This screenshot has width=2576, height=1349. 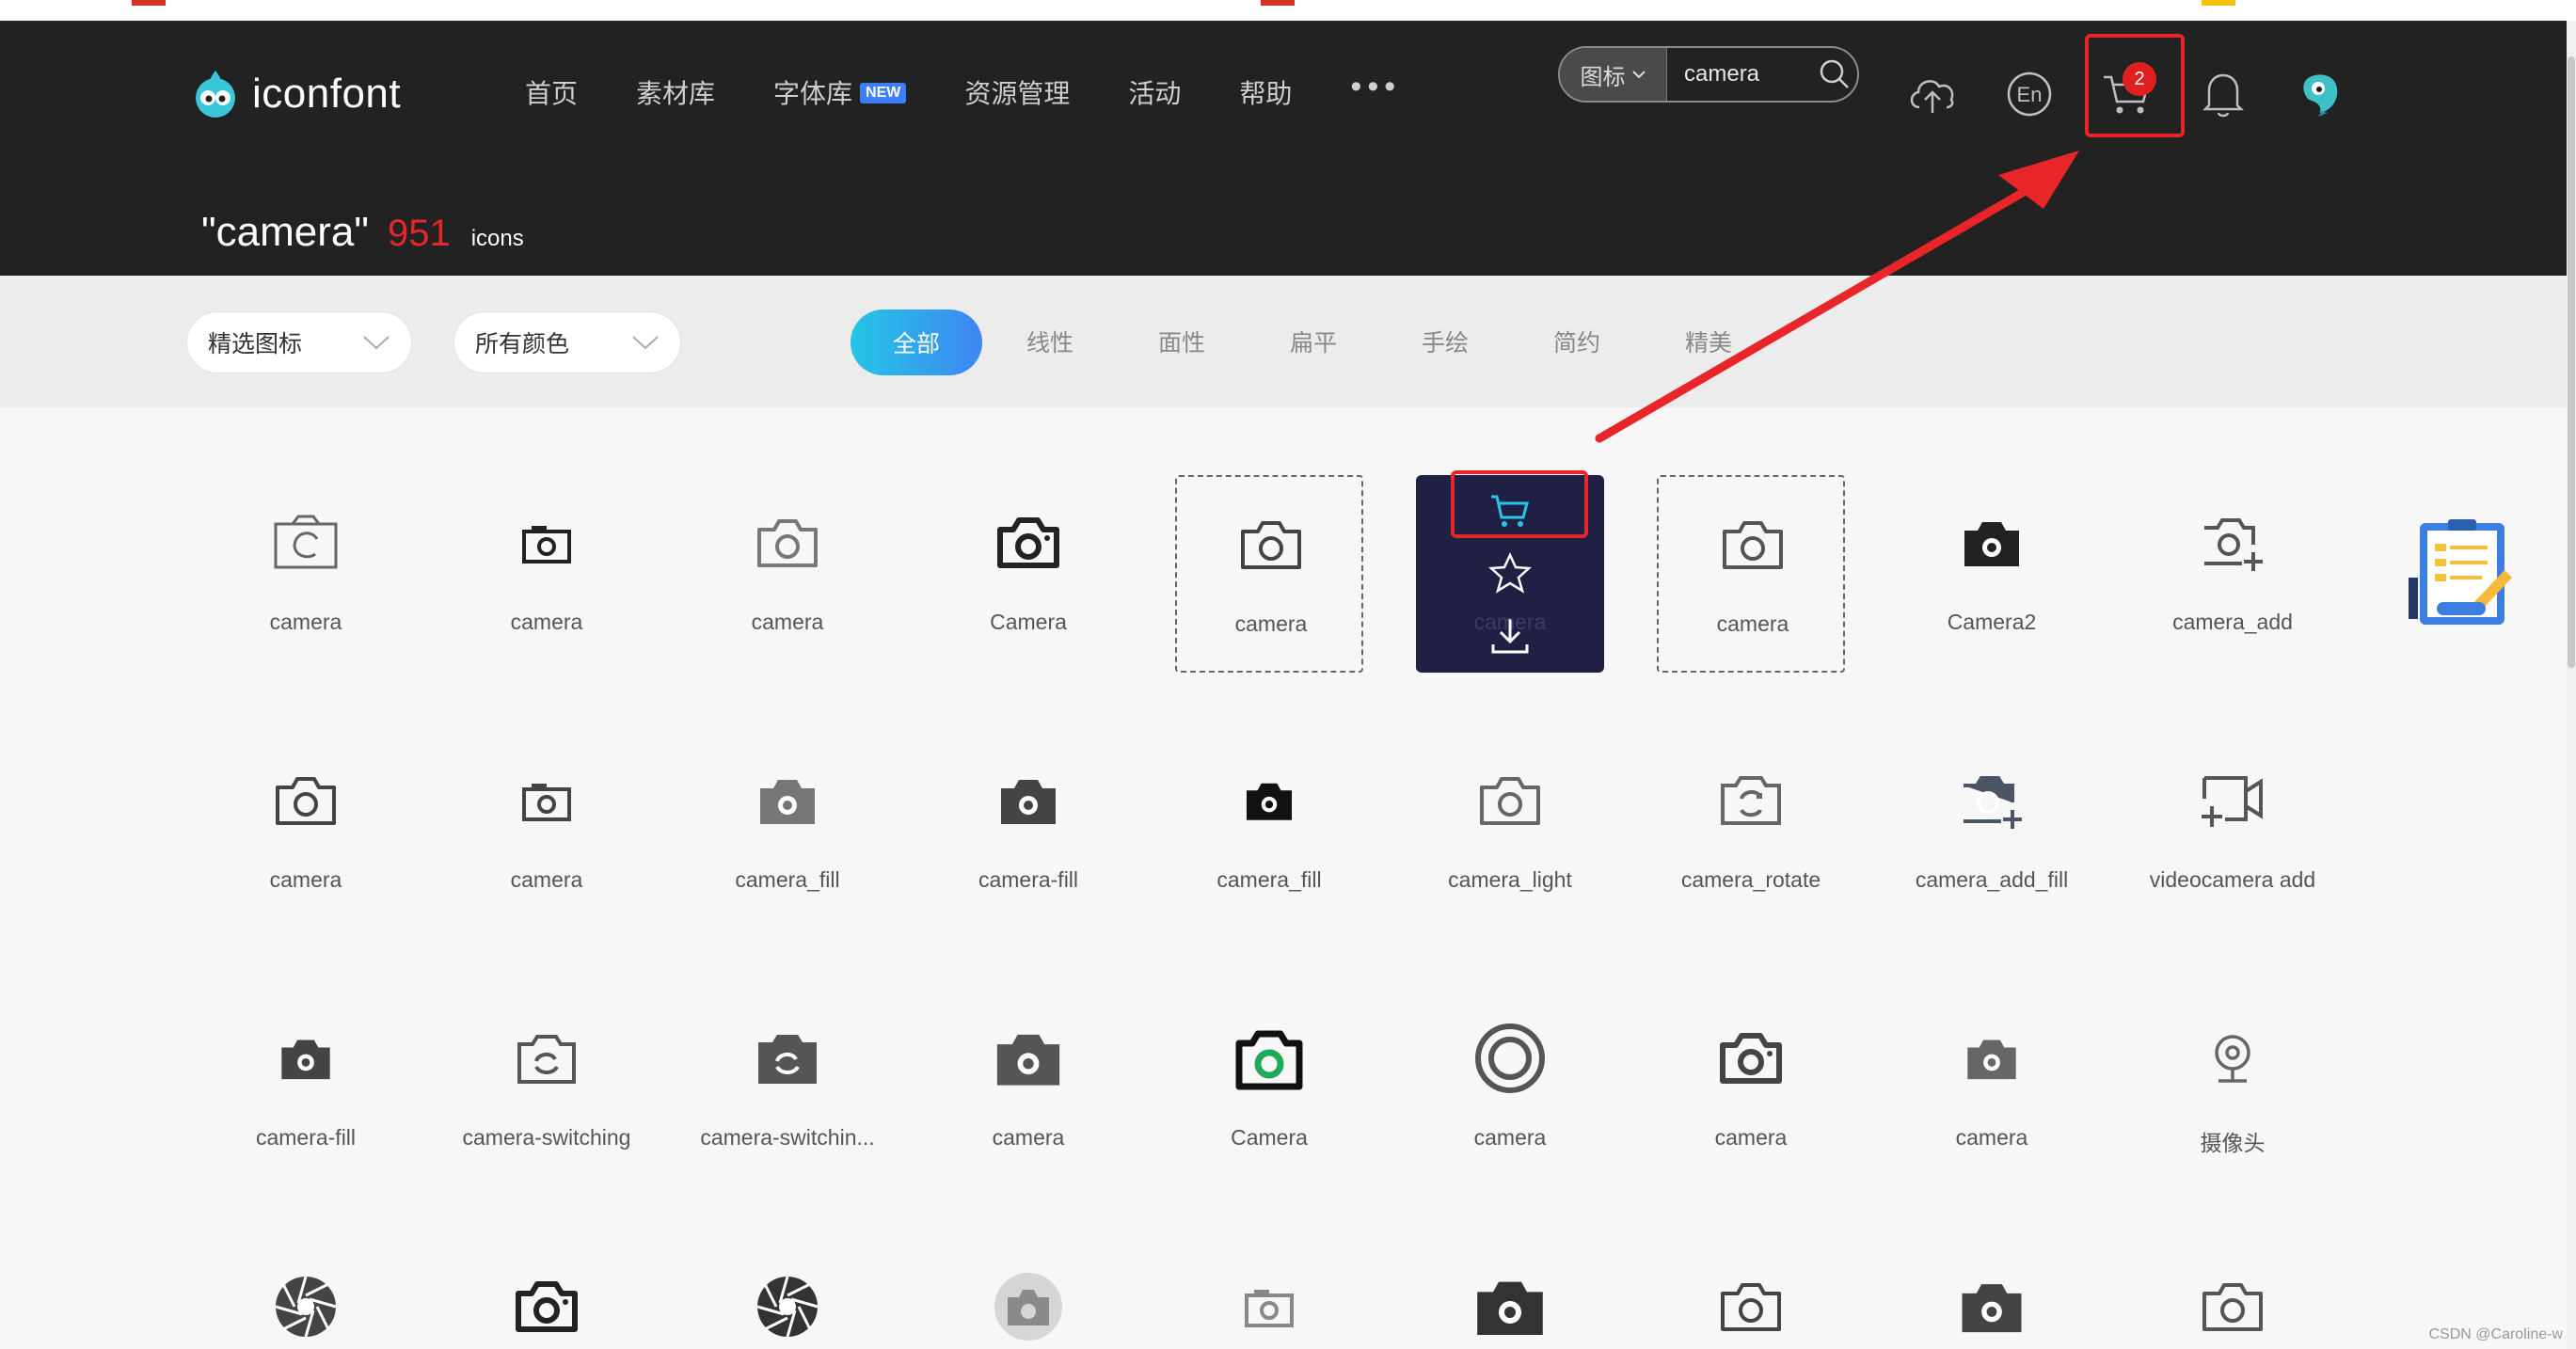 What do you see at coordinates (2233, 574) in the screenshot?
I see `icon-card: camera_add` at bounding box center [2233, 574].